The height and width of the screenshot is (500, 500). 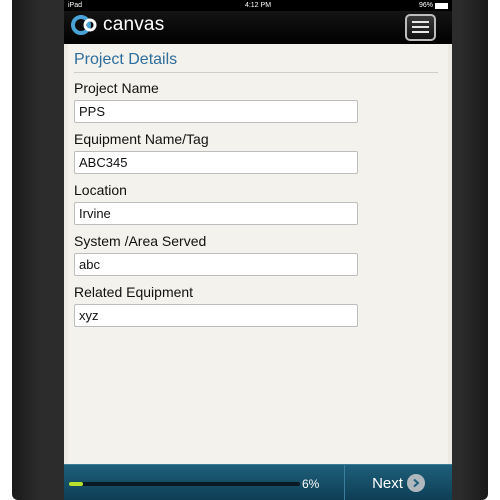 What do you see at coordinates (387, 483) in the screenshot?
I see `next-label: Next` at bounding box center [387, 483].